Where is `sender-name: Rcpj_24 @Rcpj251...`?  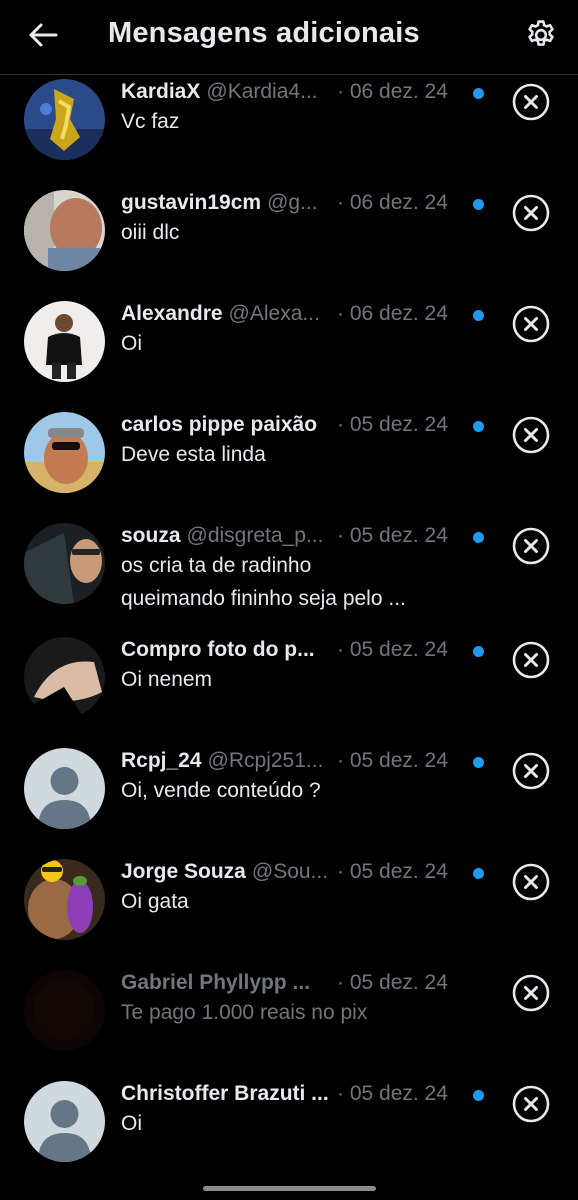
sender-name: Rcpj_24 @Rcpj251... is located at coordinates (222, 760).